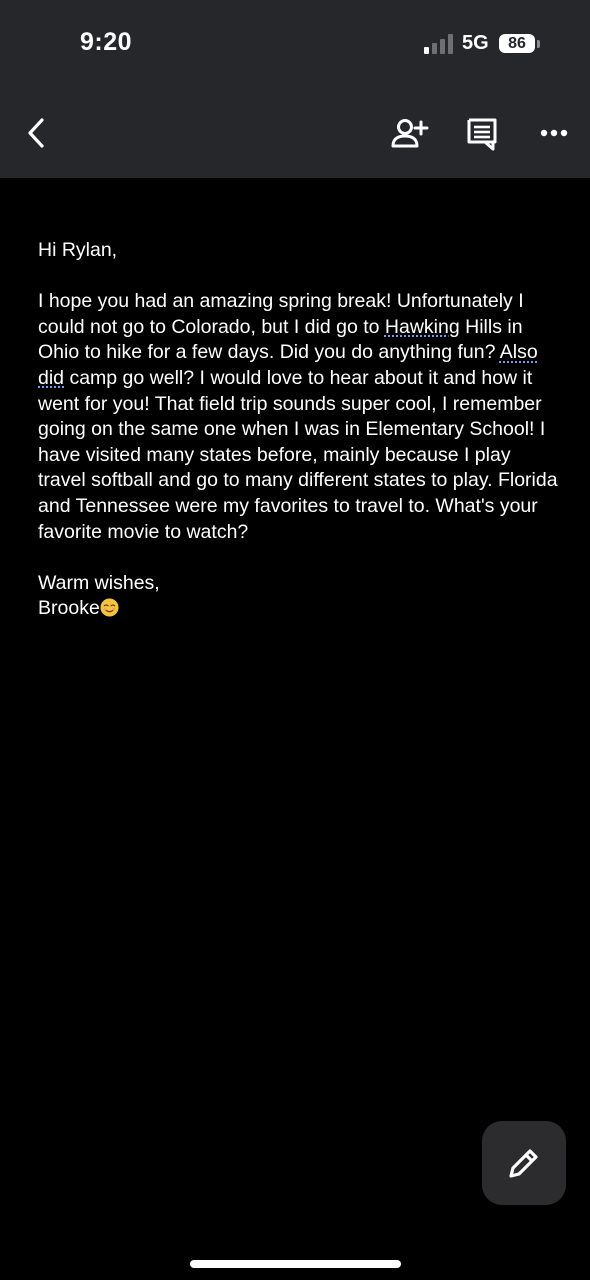 The image size is (590, 1280). I want to click on app-toolbar: 9:20 5G 86, so click(295, 89).